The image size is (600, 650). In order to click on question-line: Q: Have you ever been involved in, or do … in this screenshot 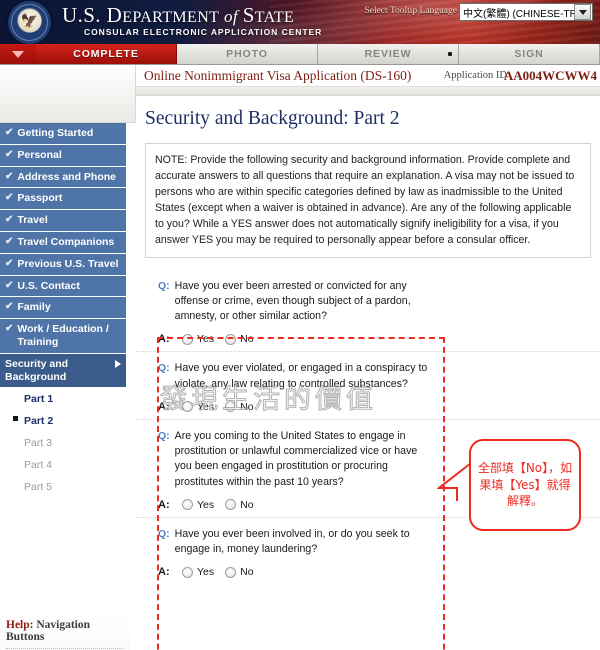, I will do `click(293, 542)`.